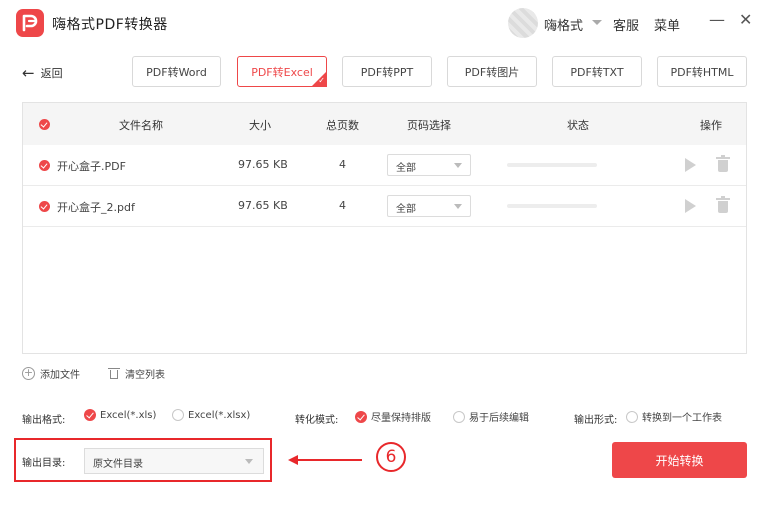  What do you see at coordinates (492, 71) in the screenshot?
I see `tab-pdf-to-image: PDF转图片` at bounding box center [492, 71].